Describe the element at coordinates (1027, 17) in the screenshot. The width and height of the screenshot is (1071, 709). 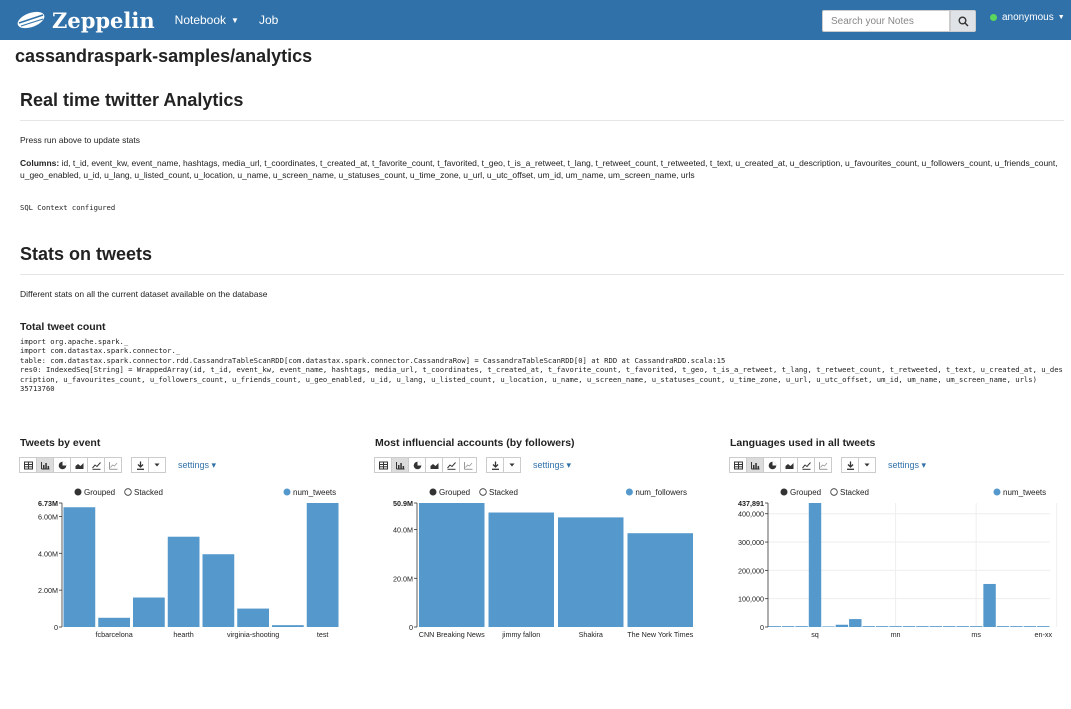
I see `user-menu: anonymous ▼` at that location.